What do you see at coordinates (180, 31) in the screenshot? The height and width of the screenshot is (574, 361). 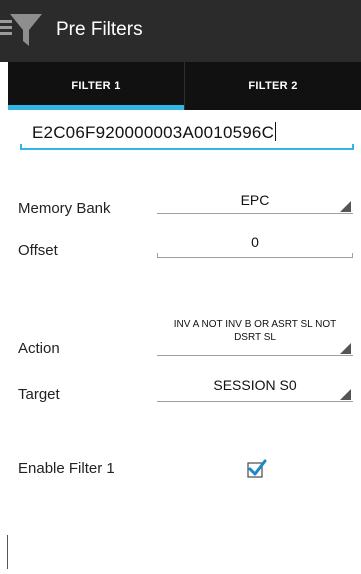 I see `app-bar: Pre Filters` at bounding box center [180, 31].